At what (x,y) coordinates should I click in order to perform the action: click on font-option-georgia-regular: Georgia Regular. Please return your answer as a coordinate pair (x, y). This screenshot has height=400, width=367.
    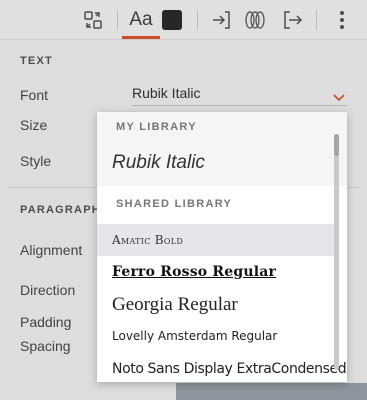
    Looking at the image, I should click on (175, 305).